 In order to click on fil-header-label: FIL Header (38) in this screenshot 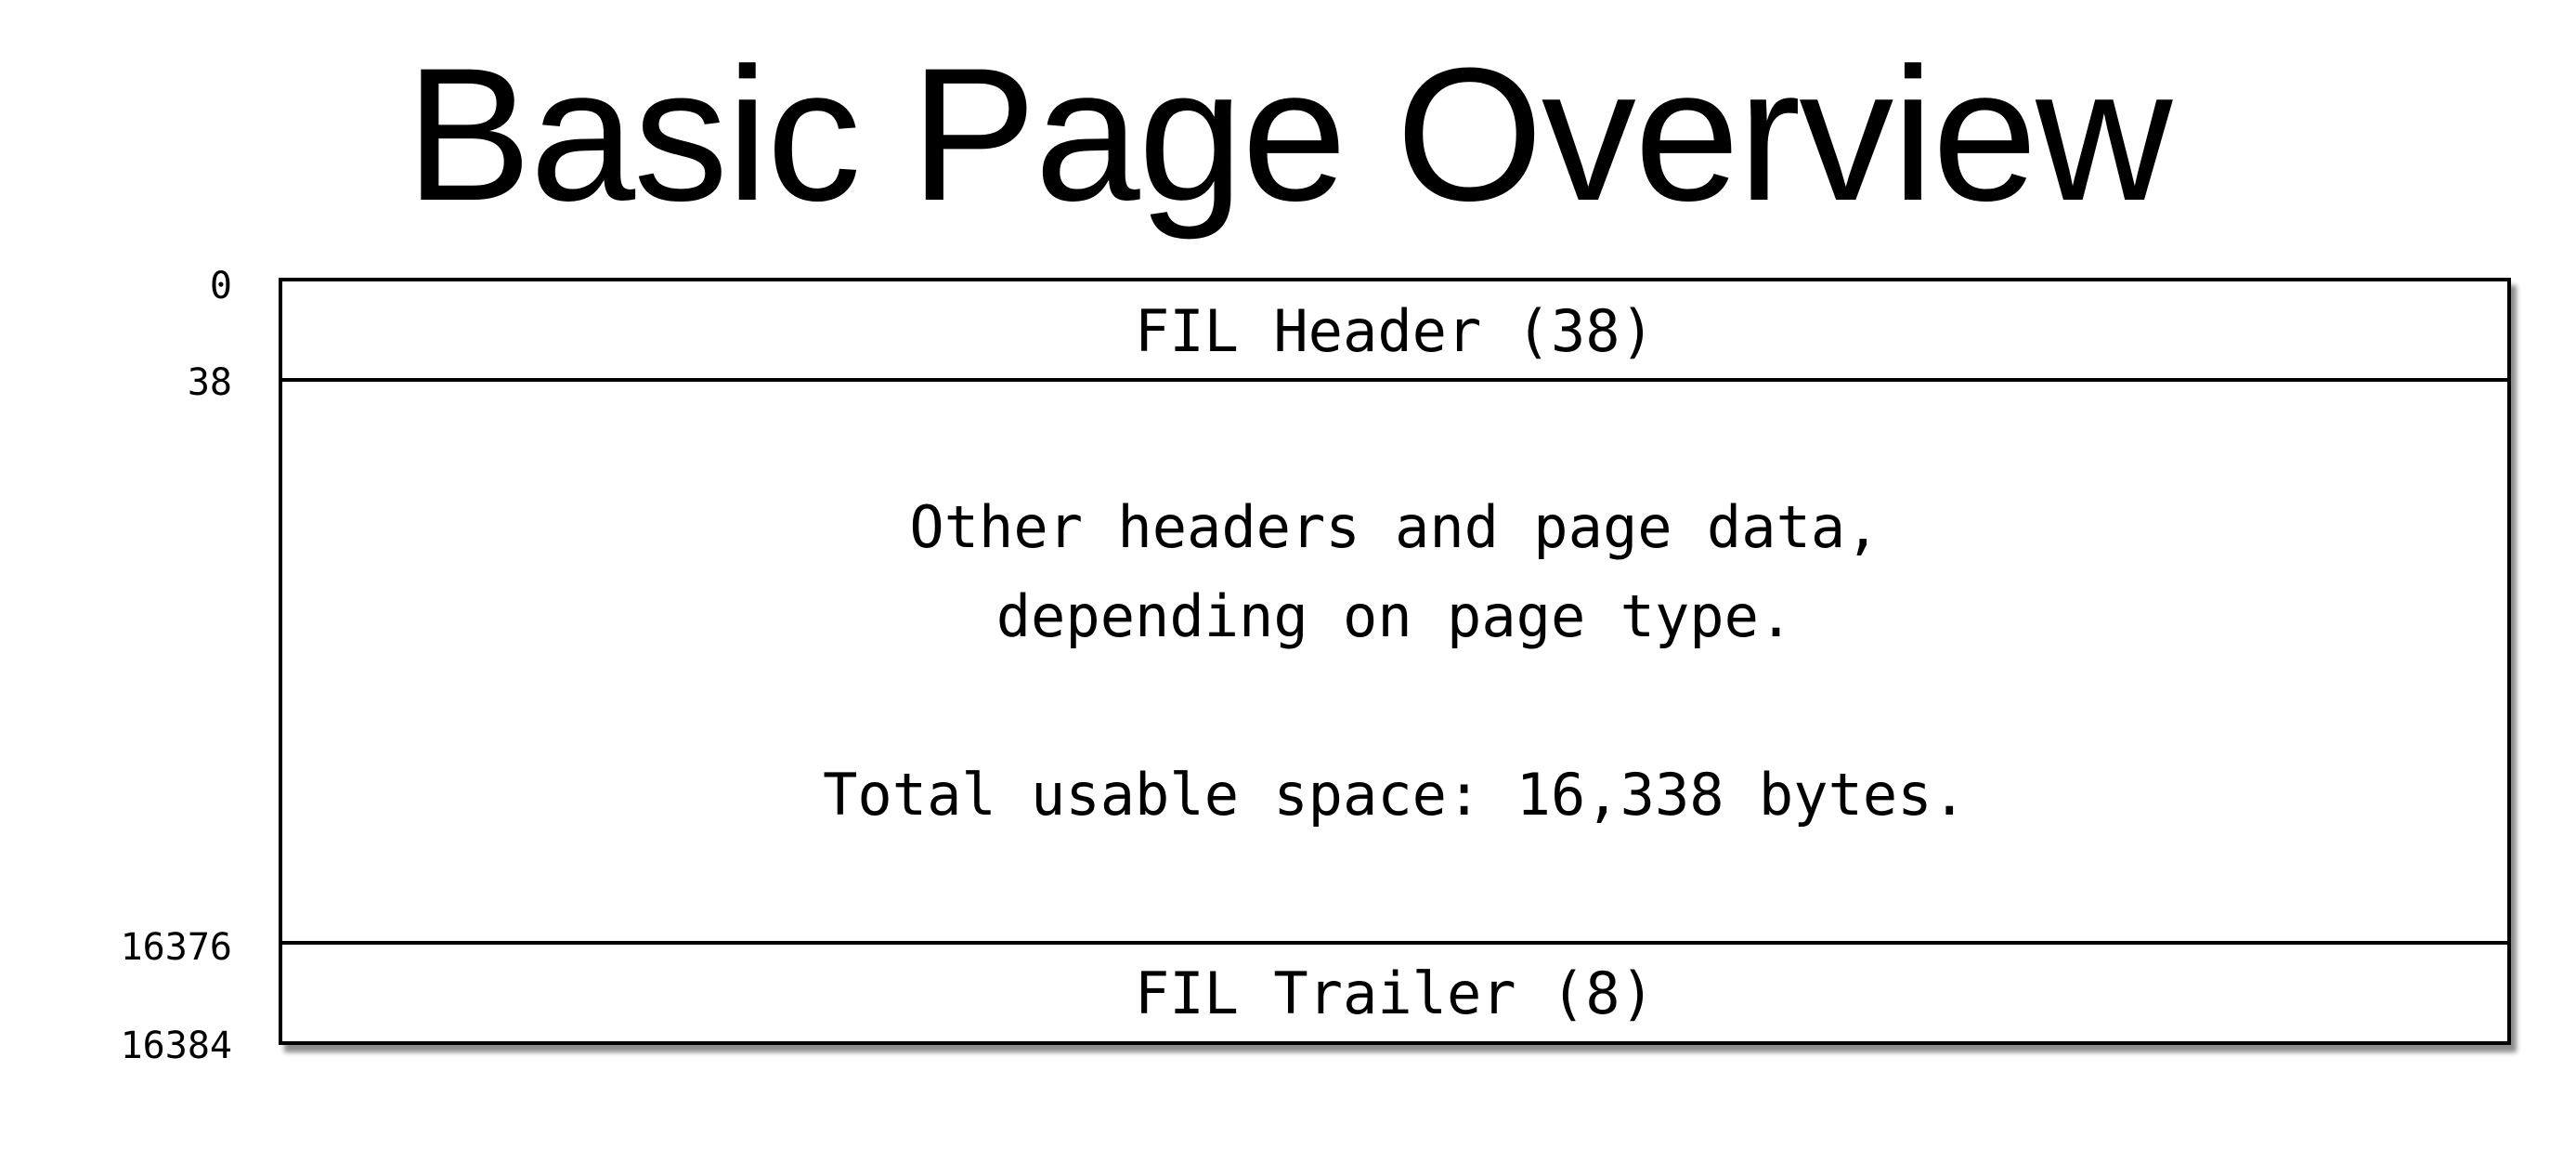, I will do `click(1395, 330)`.